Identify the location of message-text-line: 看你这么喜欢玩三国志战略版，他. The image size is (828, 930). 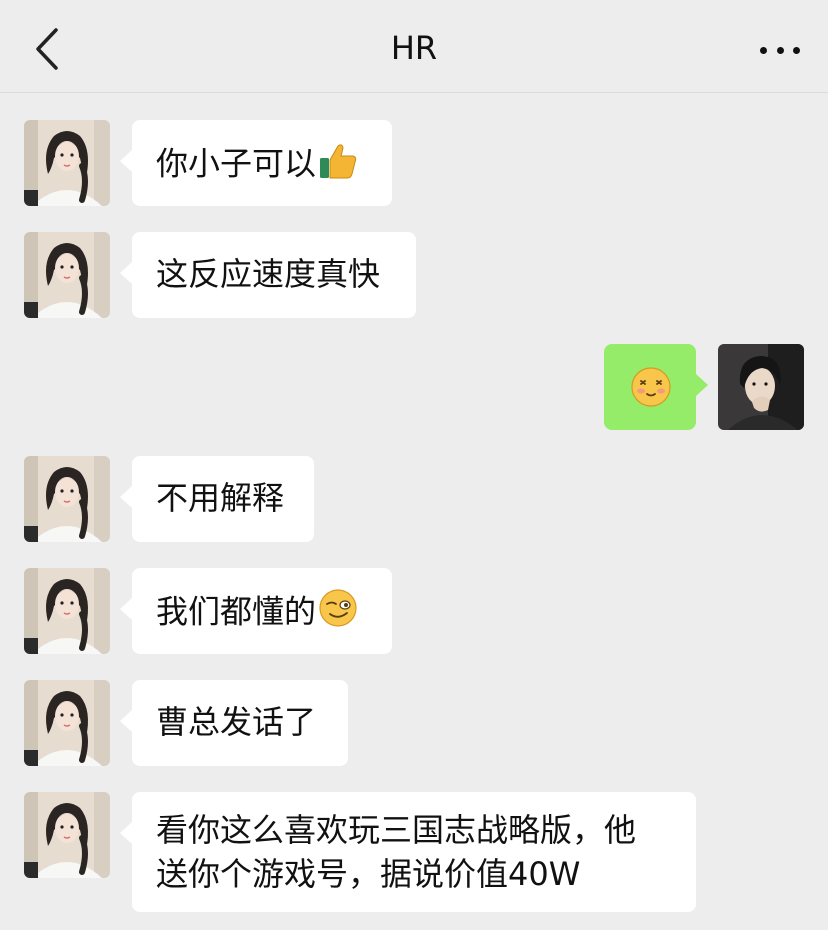
(396, 830).